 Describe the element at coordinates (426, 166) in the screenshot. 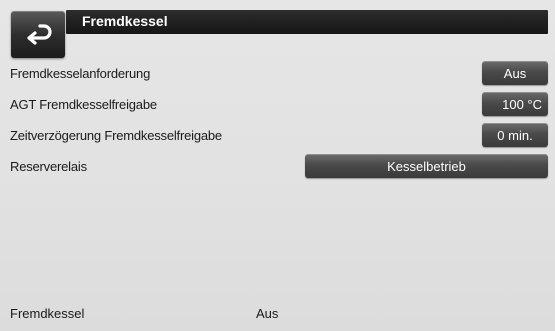

I see `reserverelais-button: Kesselbetrieb` at that location.